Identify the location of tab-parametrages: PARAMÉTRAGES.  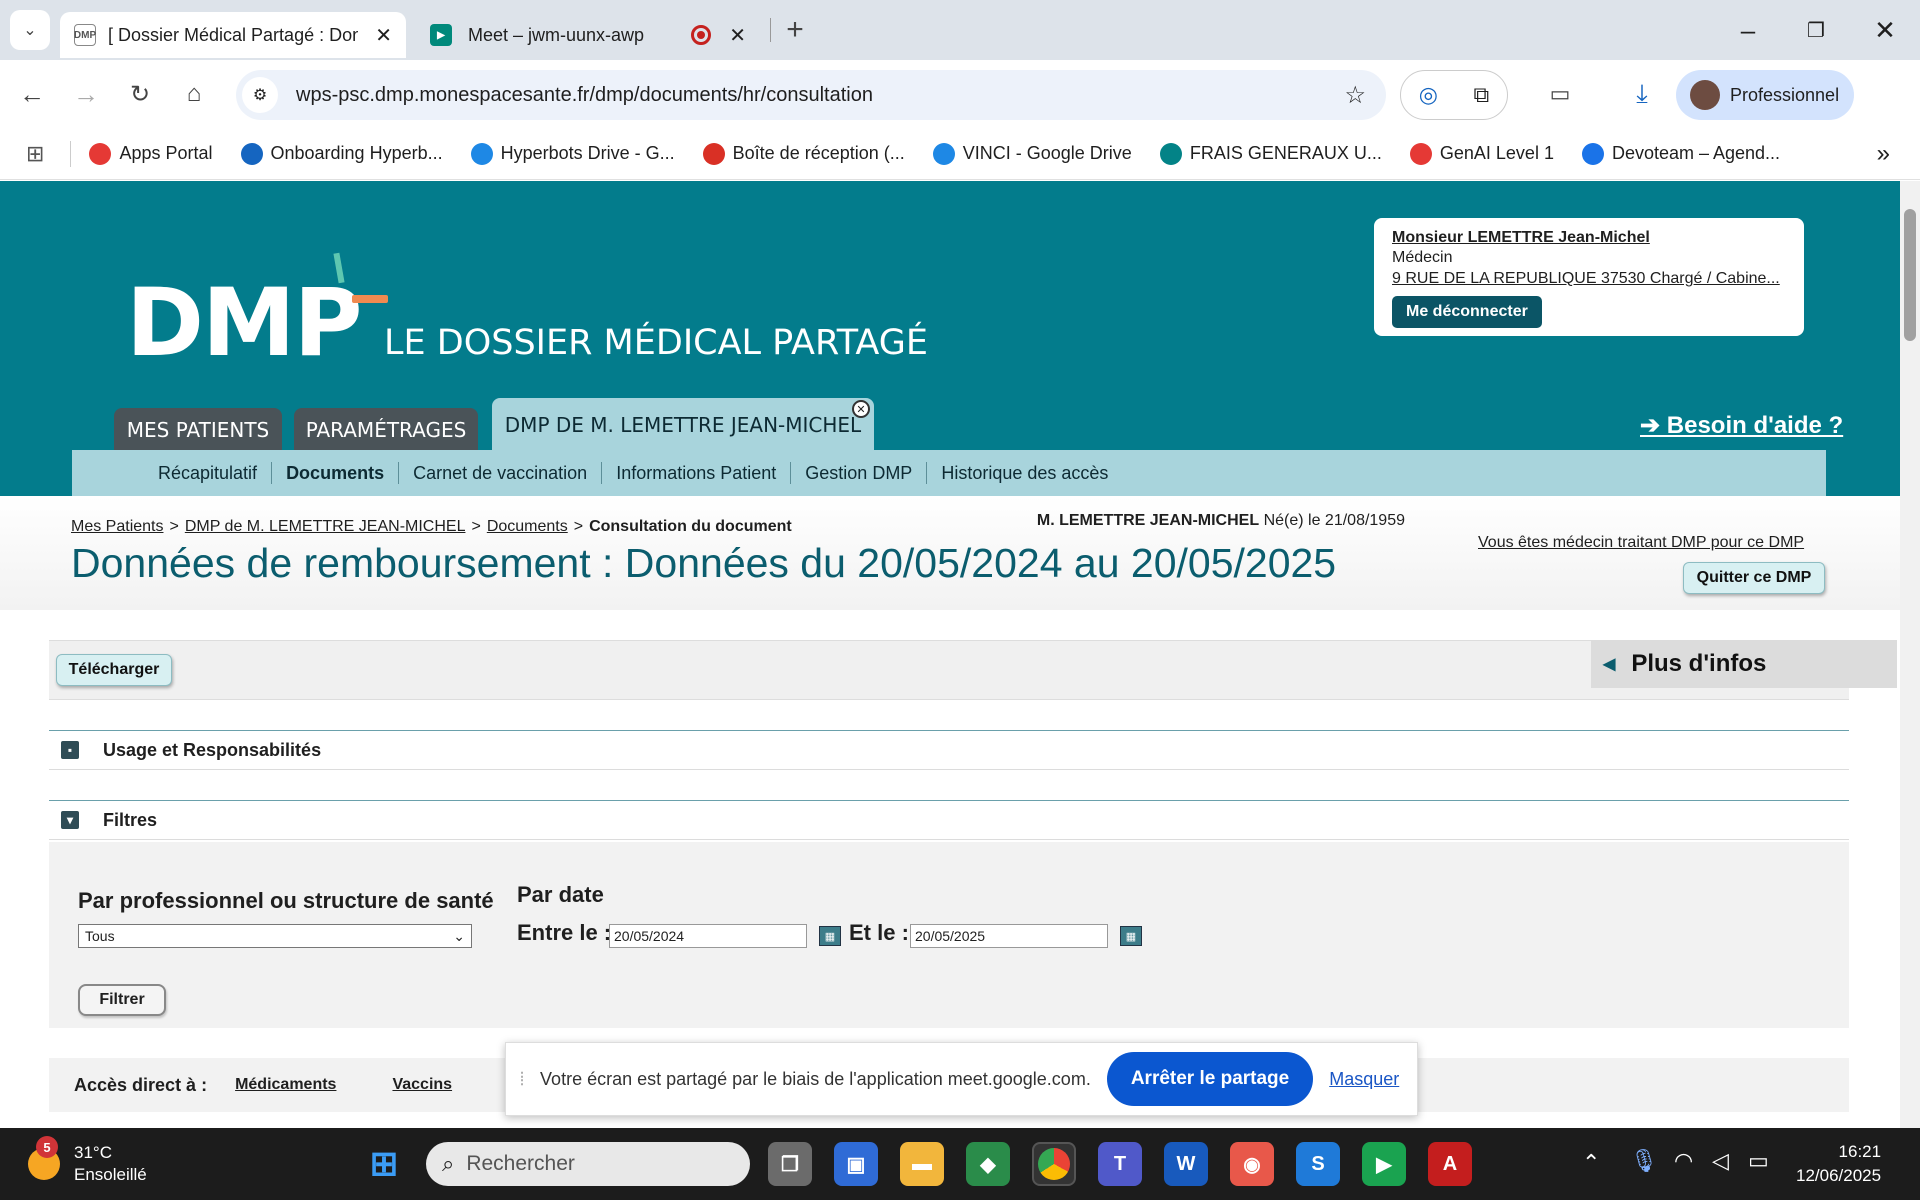
(386, 430).